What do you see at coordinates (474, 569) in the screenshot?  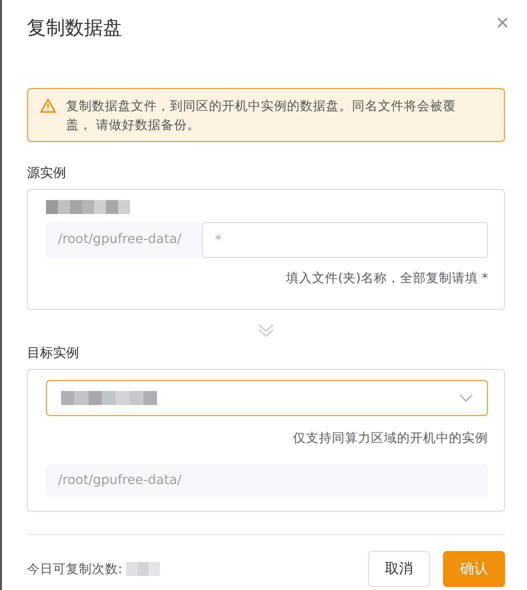 I see `confirm-button: 确认` at bounding box center [474, 569].